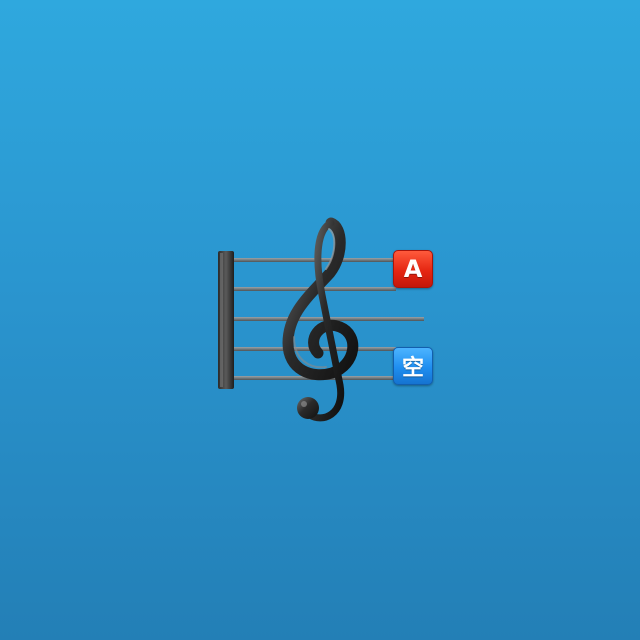 Image resolution: width=640 pixels, height=640 pixels. I want to click on staff-line, so click(312, 260).